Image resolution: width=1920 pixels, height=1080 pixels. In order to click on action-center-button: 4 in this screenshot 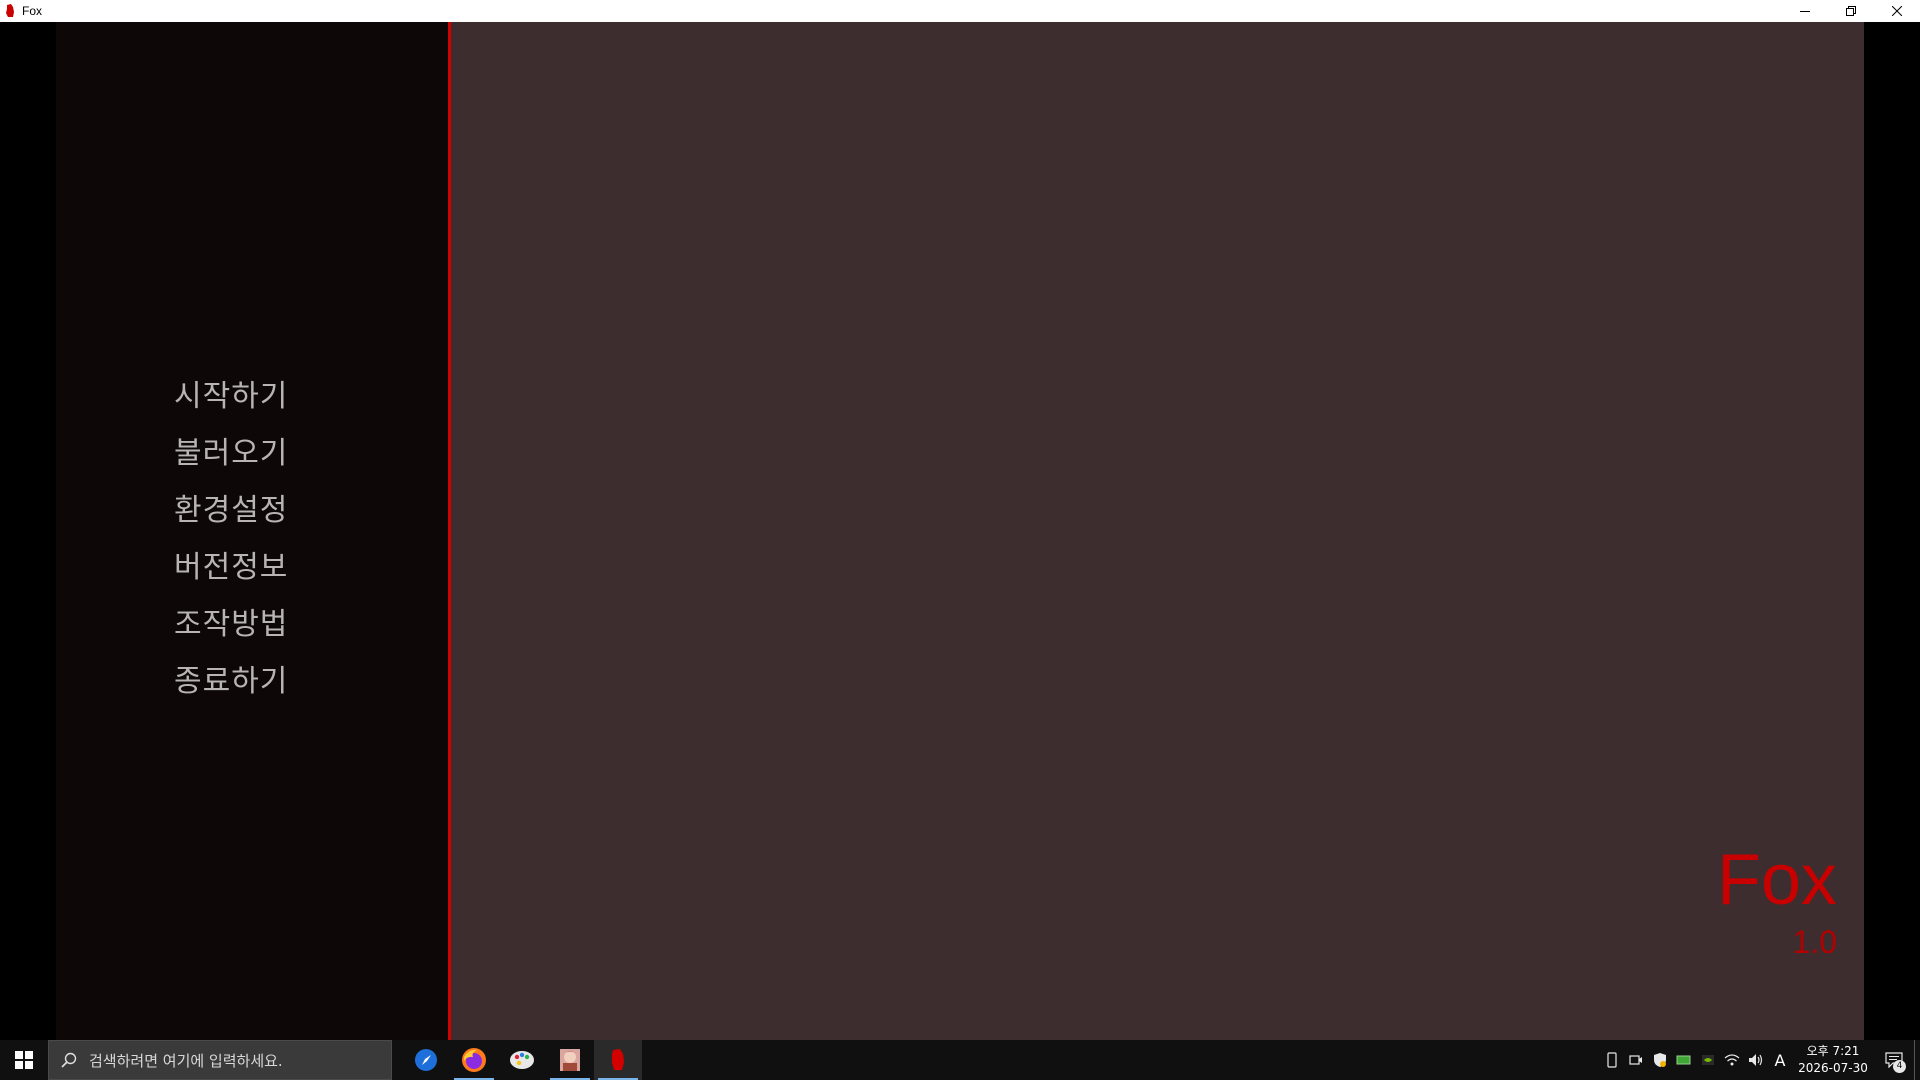, I will do `click(1894, 1060)`.